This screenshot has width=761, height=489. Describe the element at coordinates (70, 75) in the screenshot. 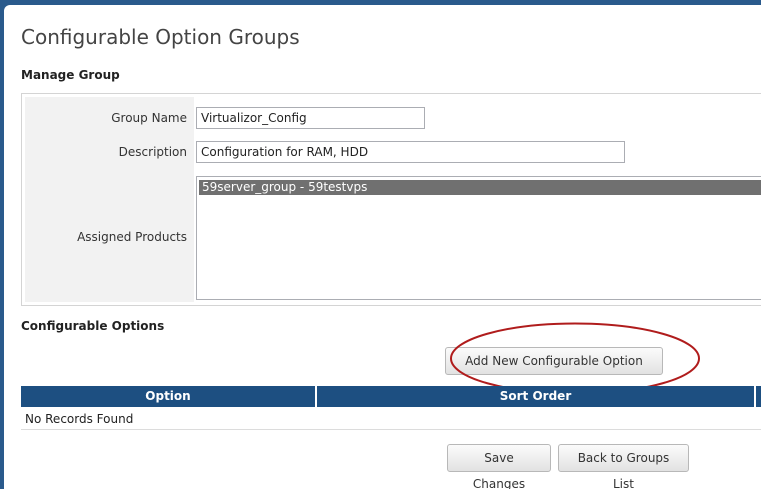

I see `manage-group-heading: Manage Group` at that location.